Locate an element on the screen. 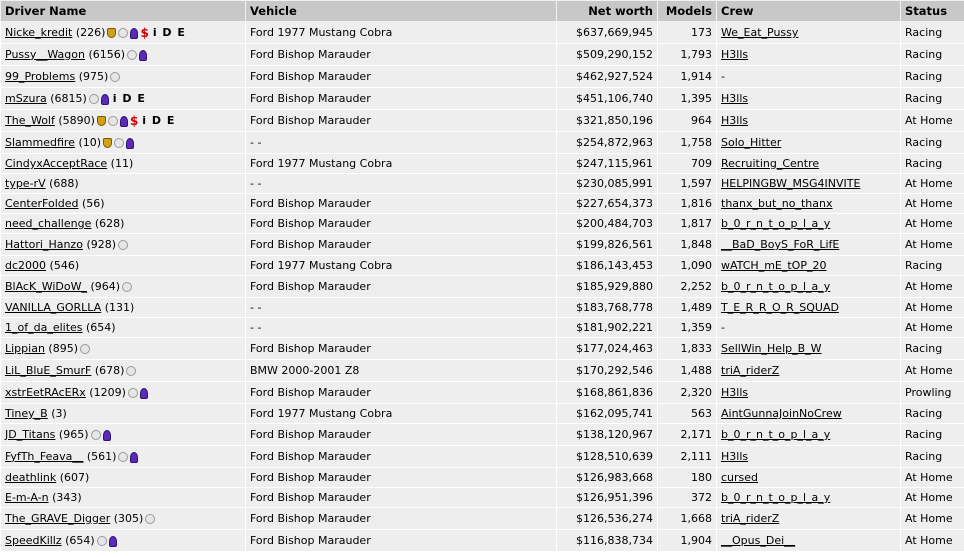 The image size is (964, 557). crew-cell: thanx_but_no_thanx is located at coordinates (808, 203).